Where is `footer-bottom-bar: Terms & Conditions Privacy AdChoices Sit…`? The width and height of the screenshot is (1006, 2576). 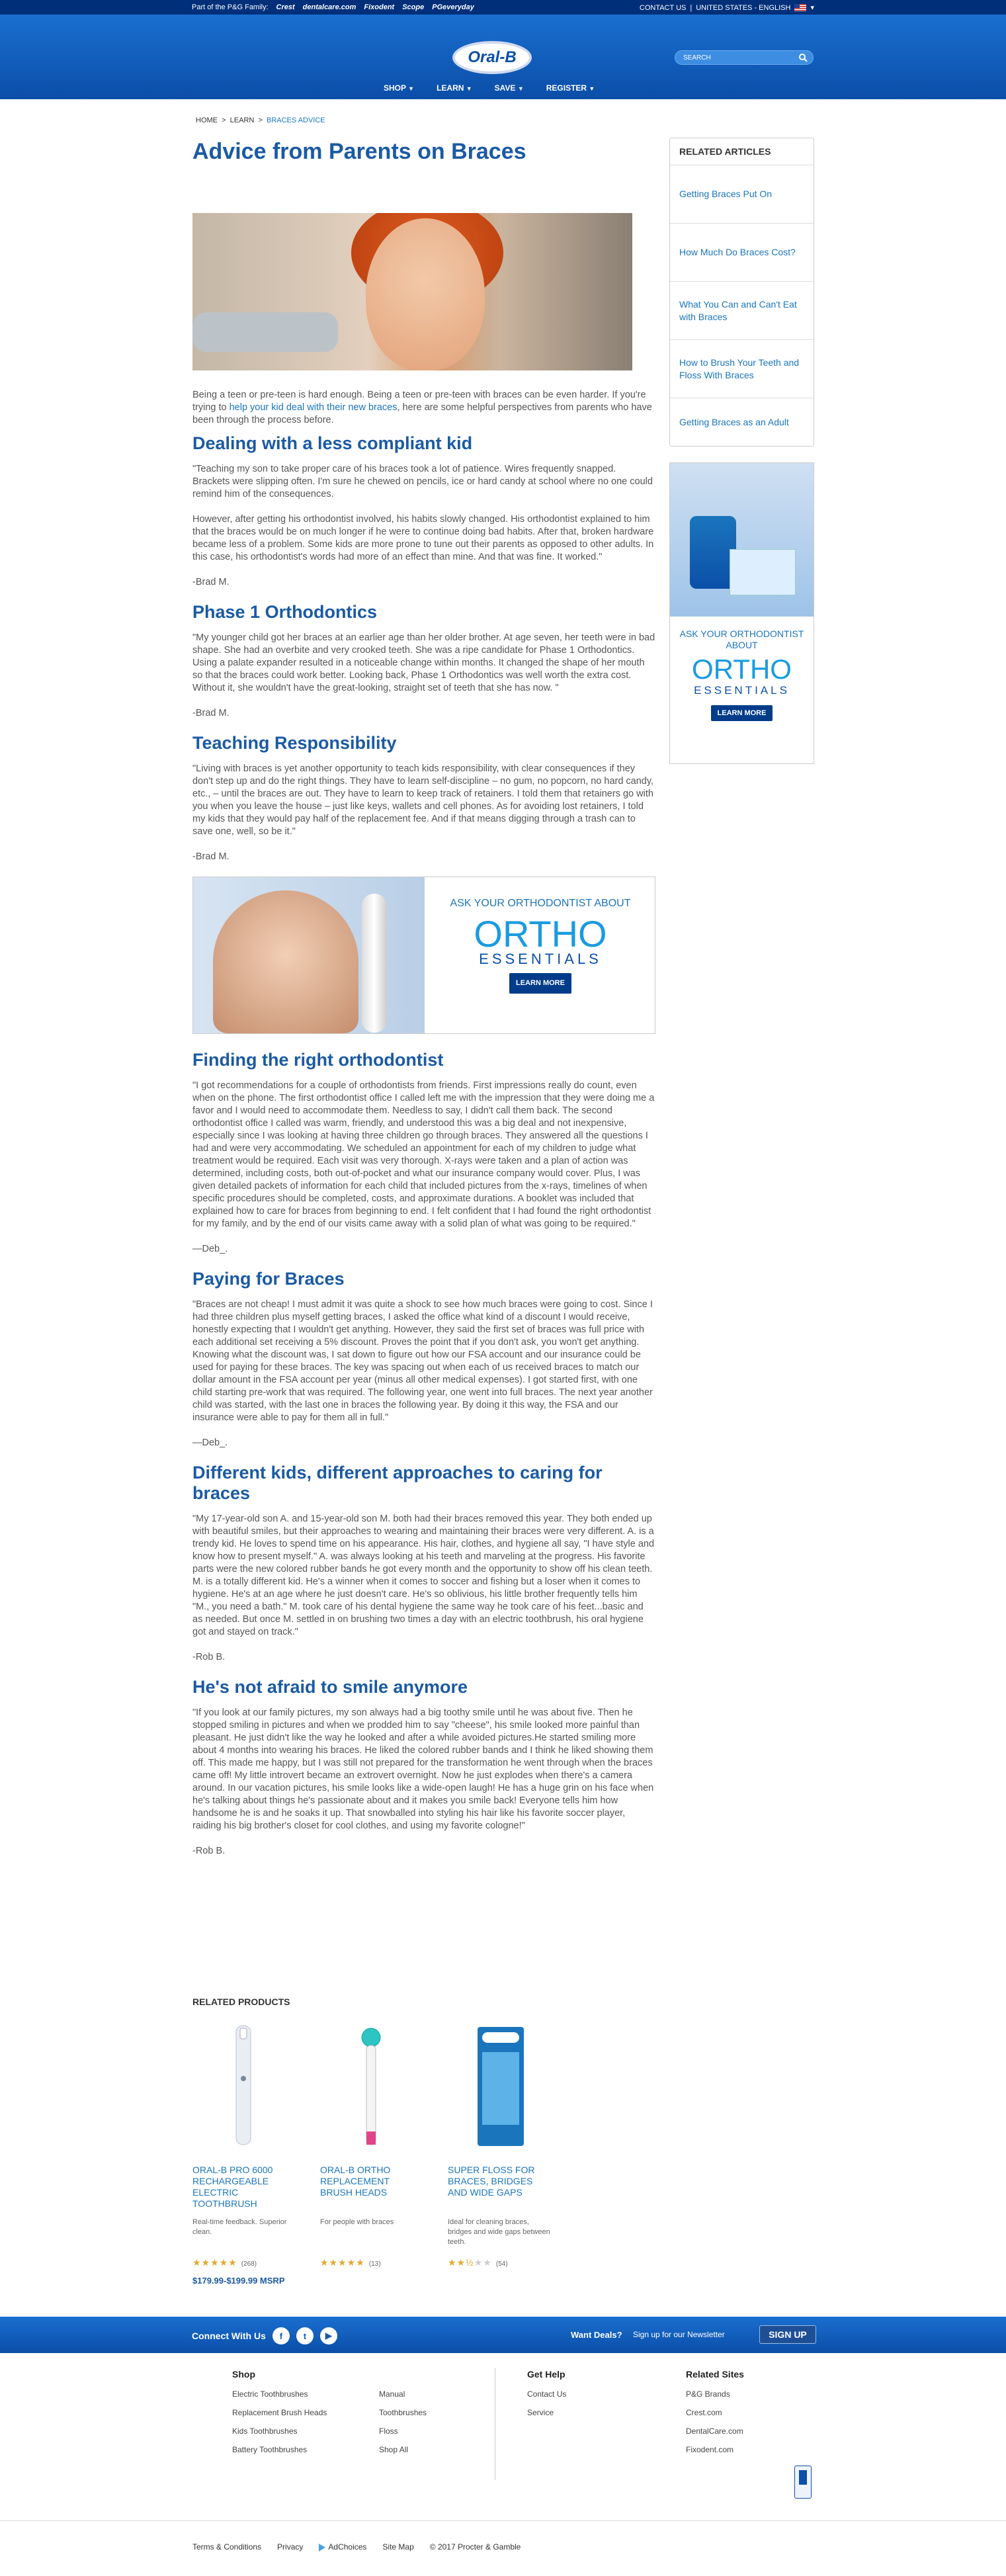
footer-bottom-bar: Terms & Conditions Privacy AdChoices Sit… is located at coordinates (503, 2548).